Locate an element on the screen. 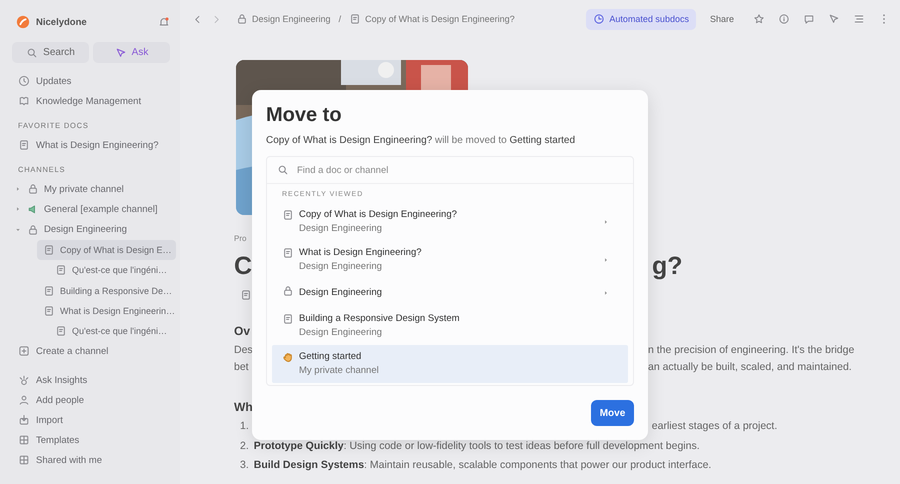 Image resolution: width=900 pixels, height=484 pixels. search-field: Find a doc or channel is located at coordinates (460, 170).